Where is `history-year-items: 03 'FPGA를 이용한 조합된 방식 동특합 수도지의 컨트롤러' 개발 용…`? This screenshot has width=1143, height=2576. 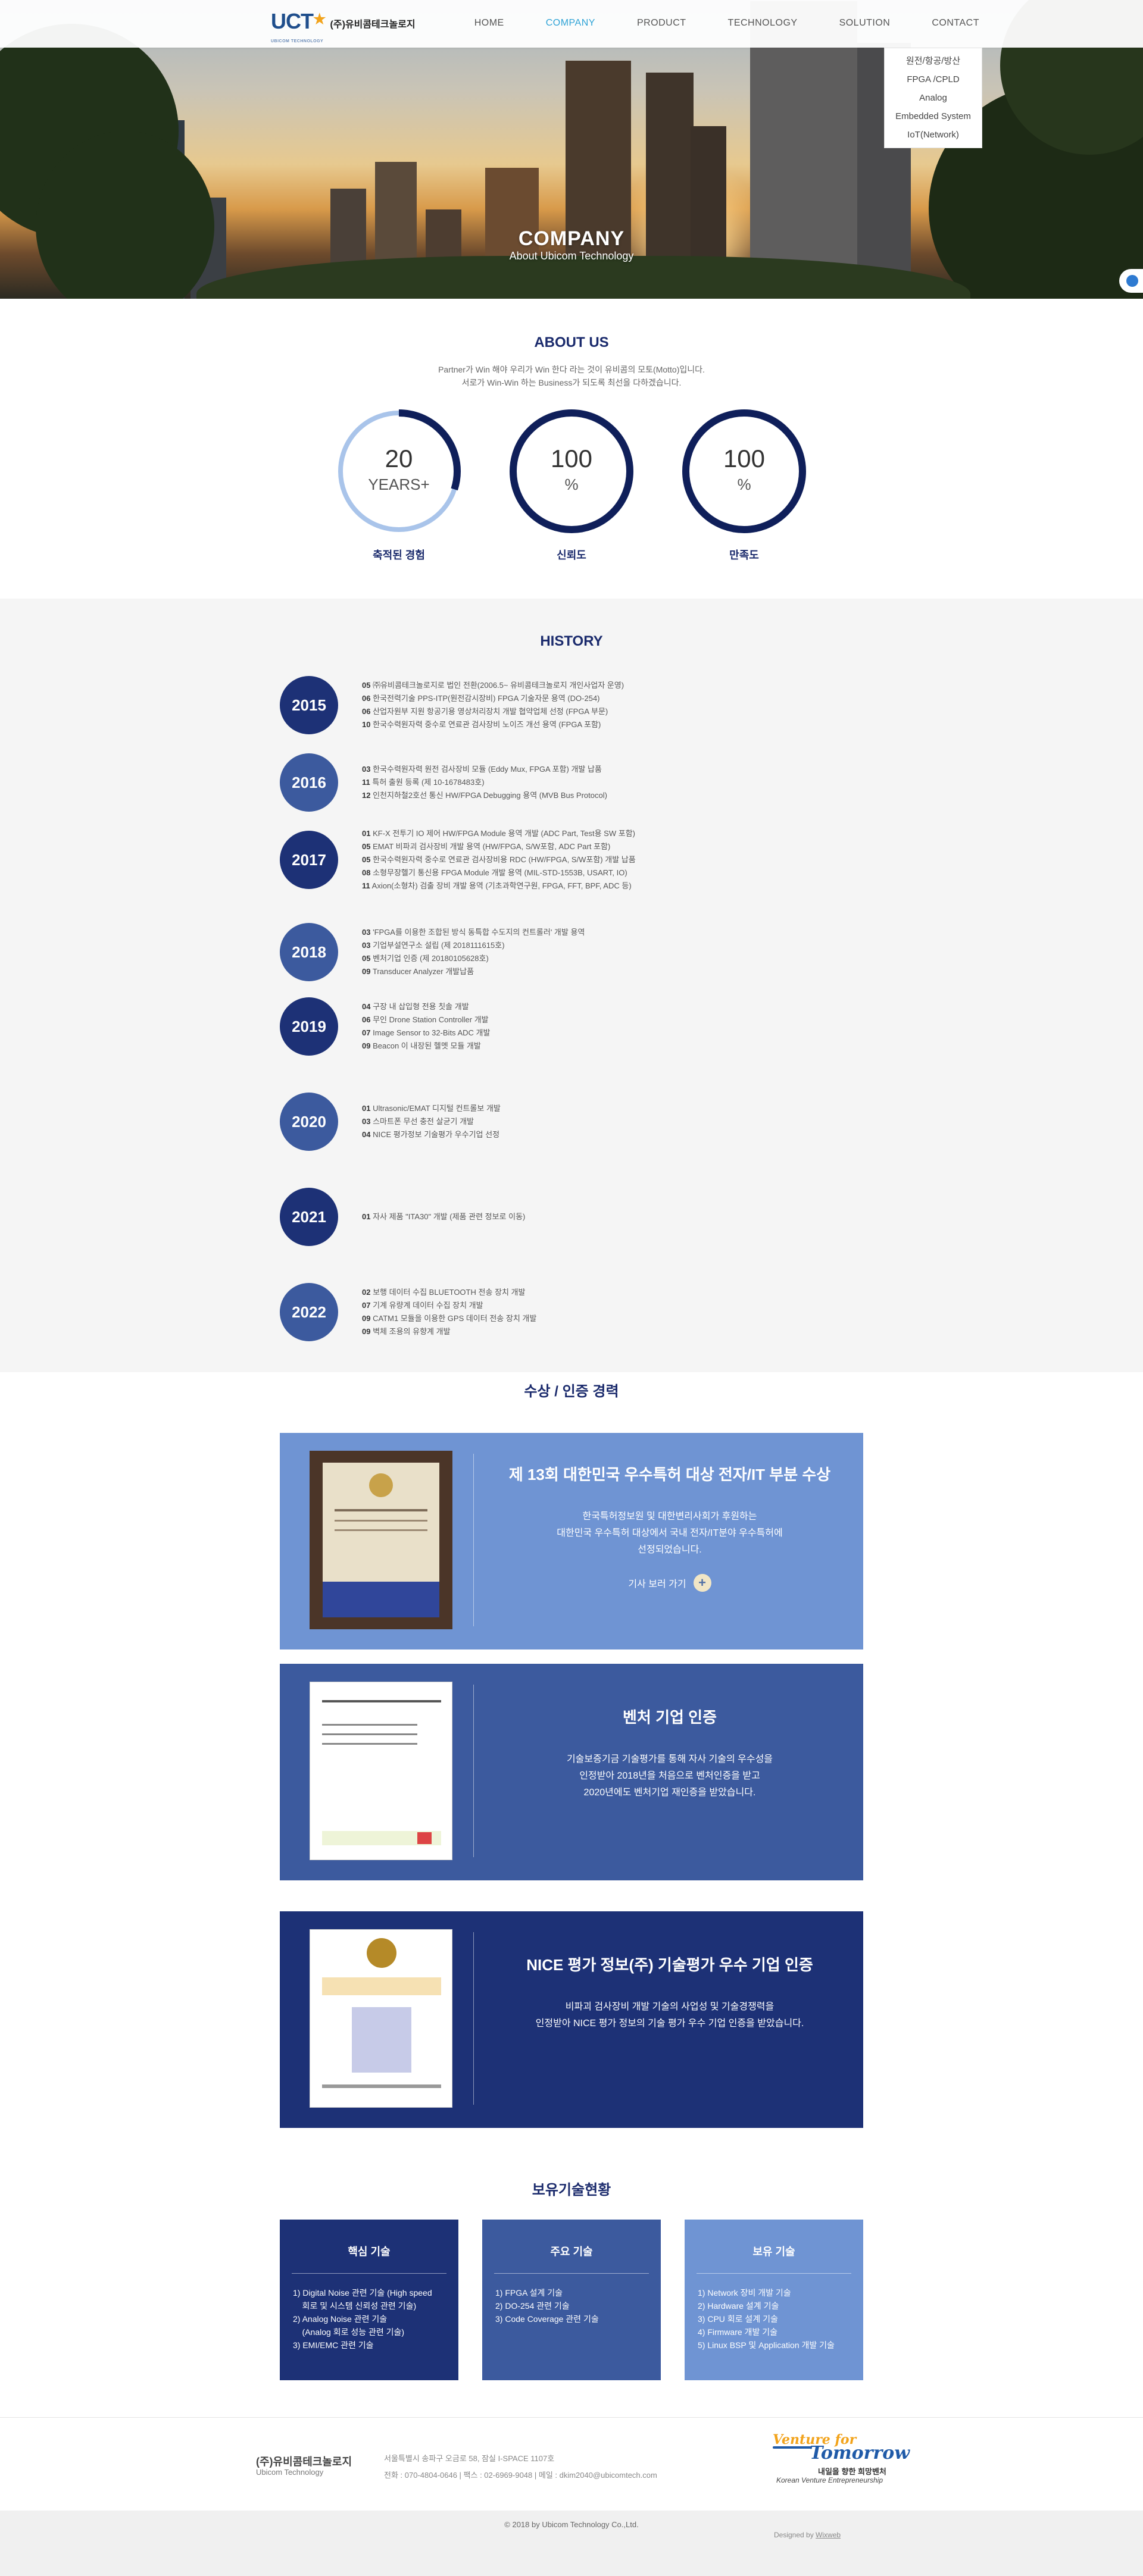 history-year-items: 03 'FPGA를 이용한 조합된 방식 동특합 수도지의 컨트롤러' 개발 용… is located at coordinates (474, 952).